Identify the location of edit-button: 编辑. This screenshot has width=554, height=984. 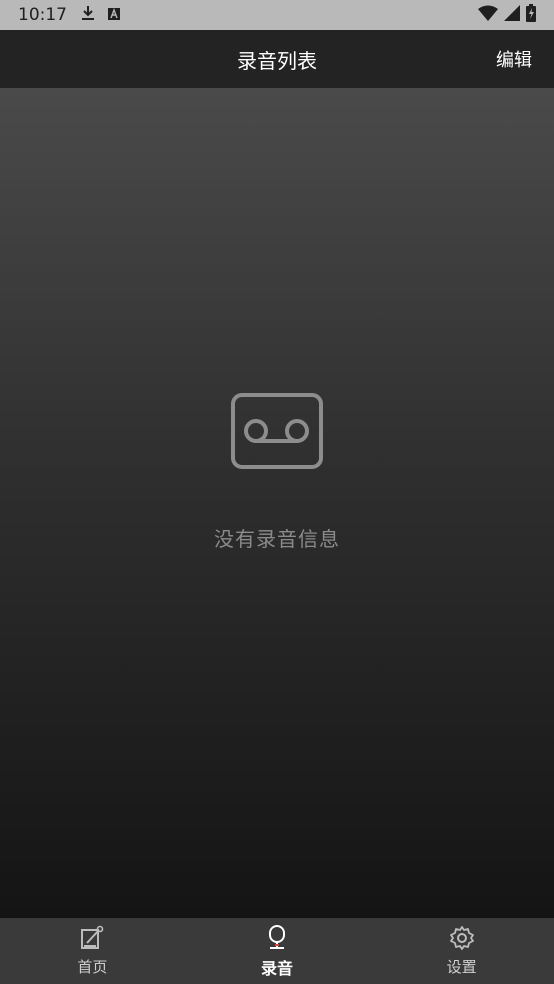
(514, 59).